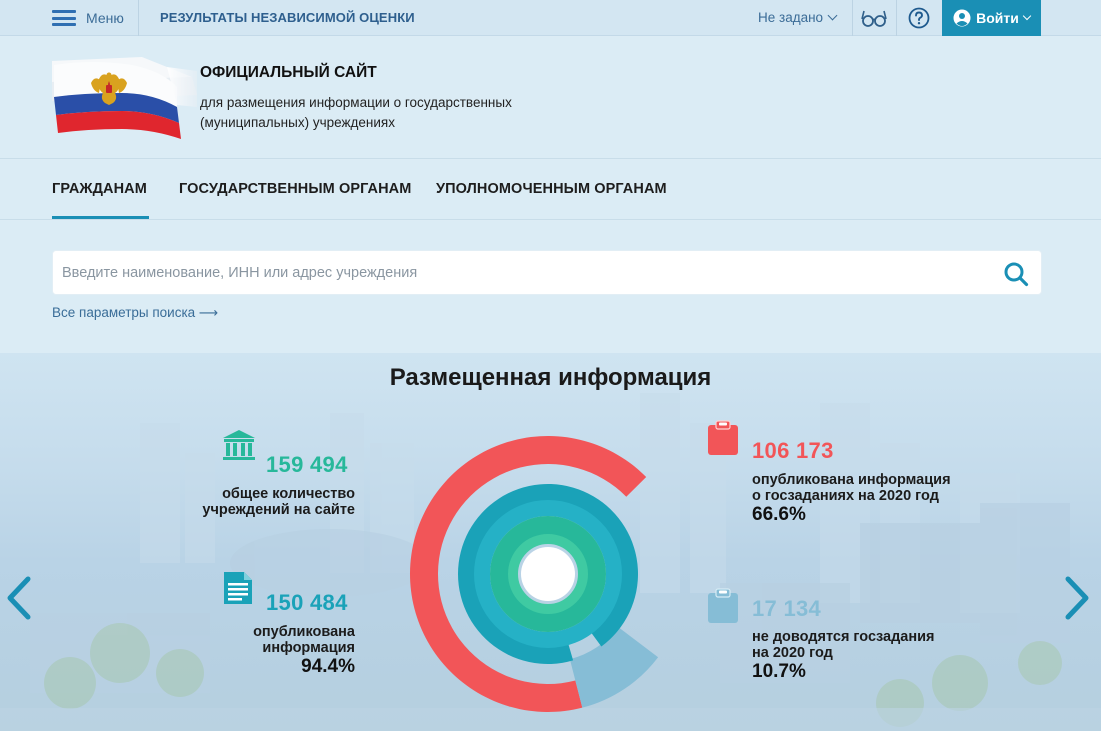 Image resolution: width=1101 pixels, height=731 pixels. What do you see at coordinates (548, 574) in the screenshot?
I see `ring-center` at bounding box center [548, 574].